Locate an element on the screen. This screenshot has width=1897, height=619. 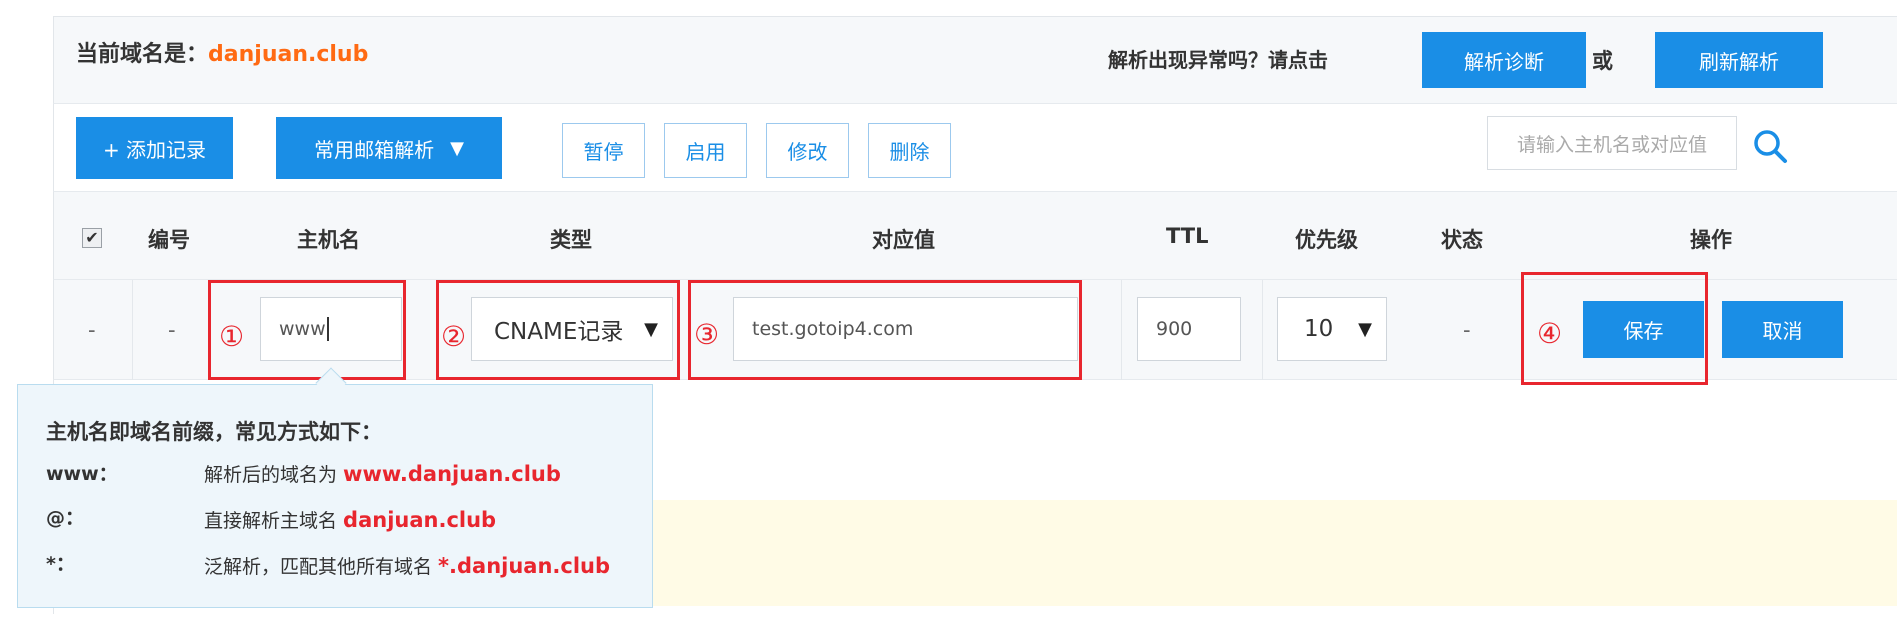
tooltip-desc-www: 解析后的域名为 www.danjuan.club is located at coordinates (382, 473).